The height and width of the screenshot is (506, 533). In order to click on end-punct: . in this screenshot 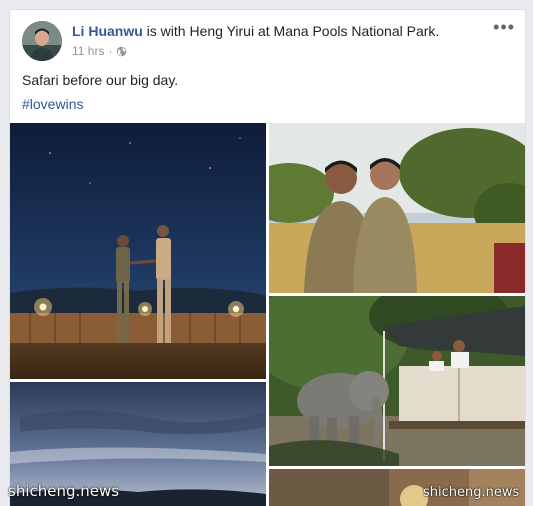, I will do `click(437, 31)`.